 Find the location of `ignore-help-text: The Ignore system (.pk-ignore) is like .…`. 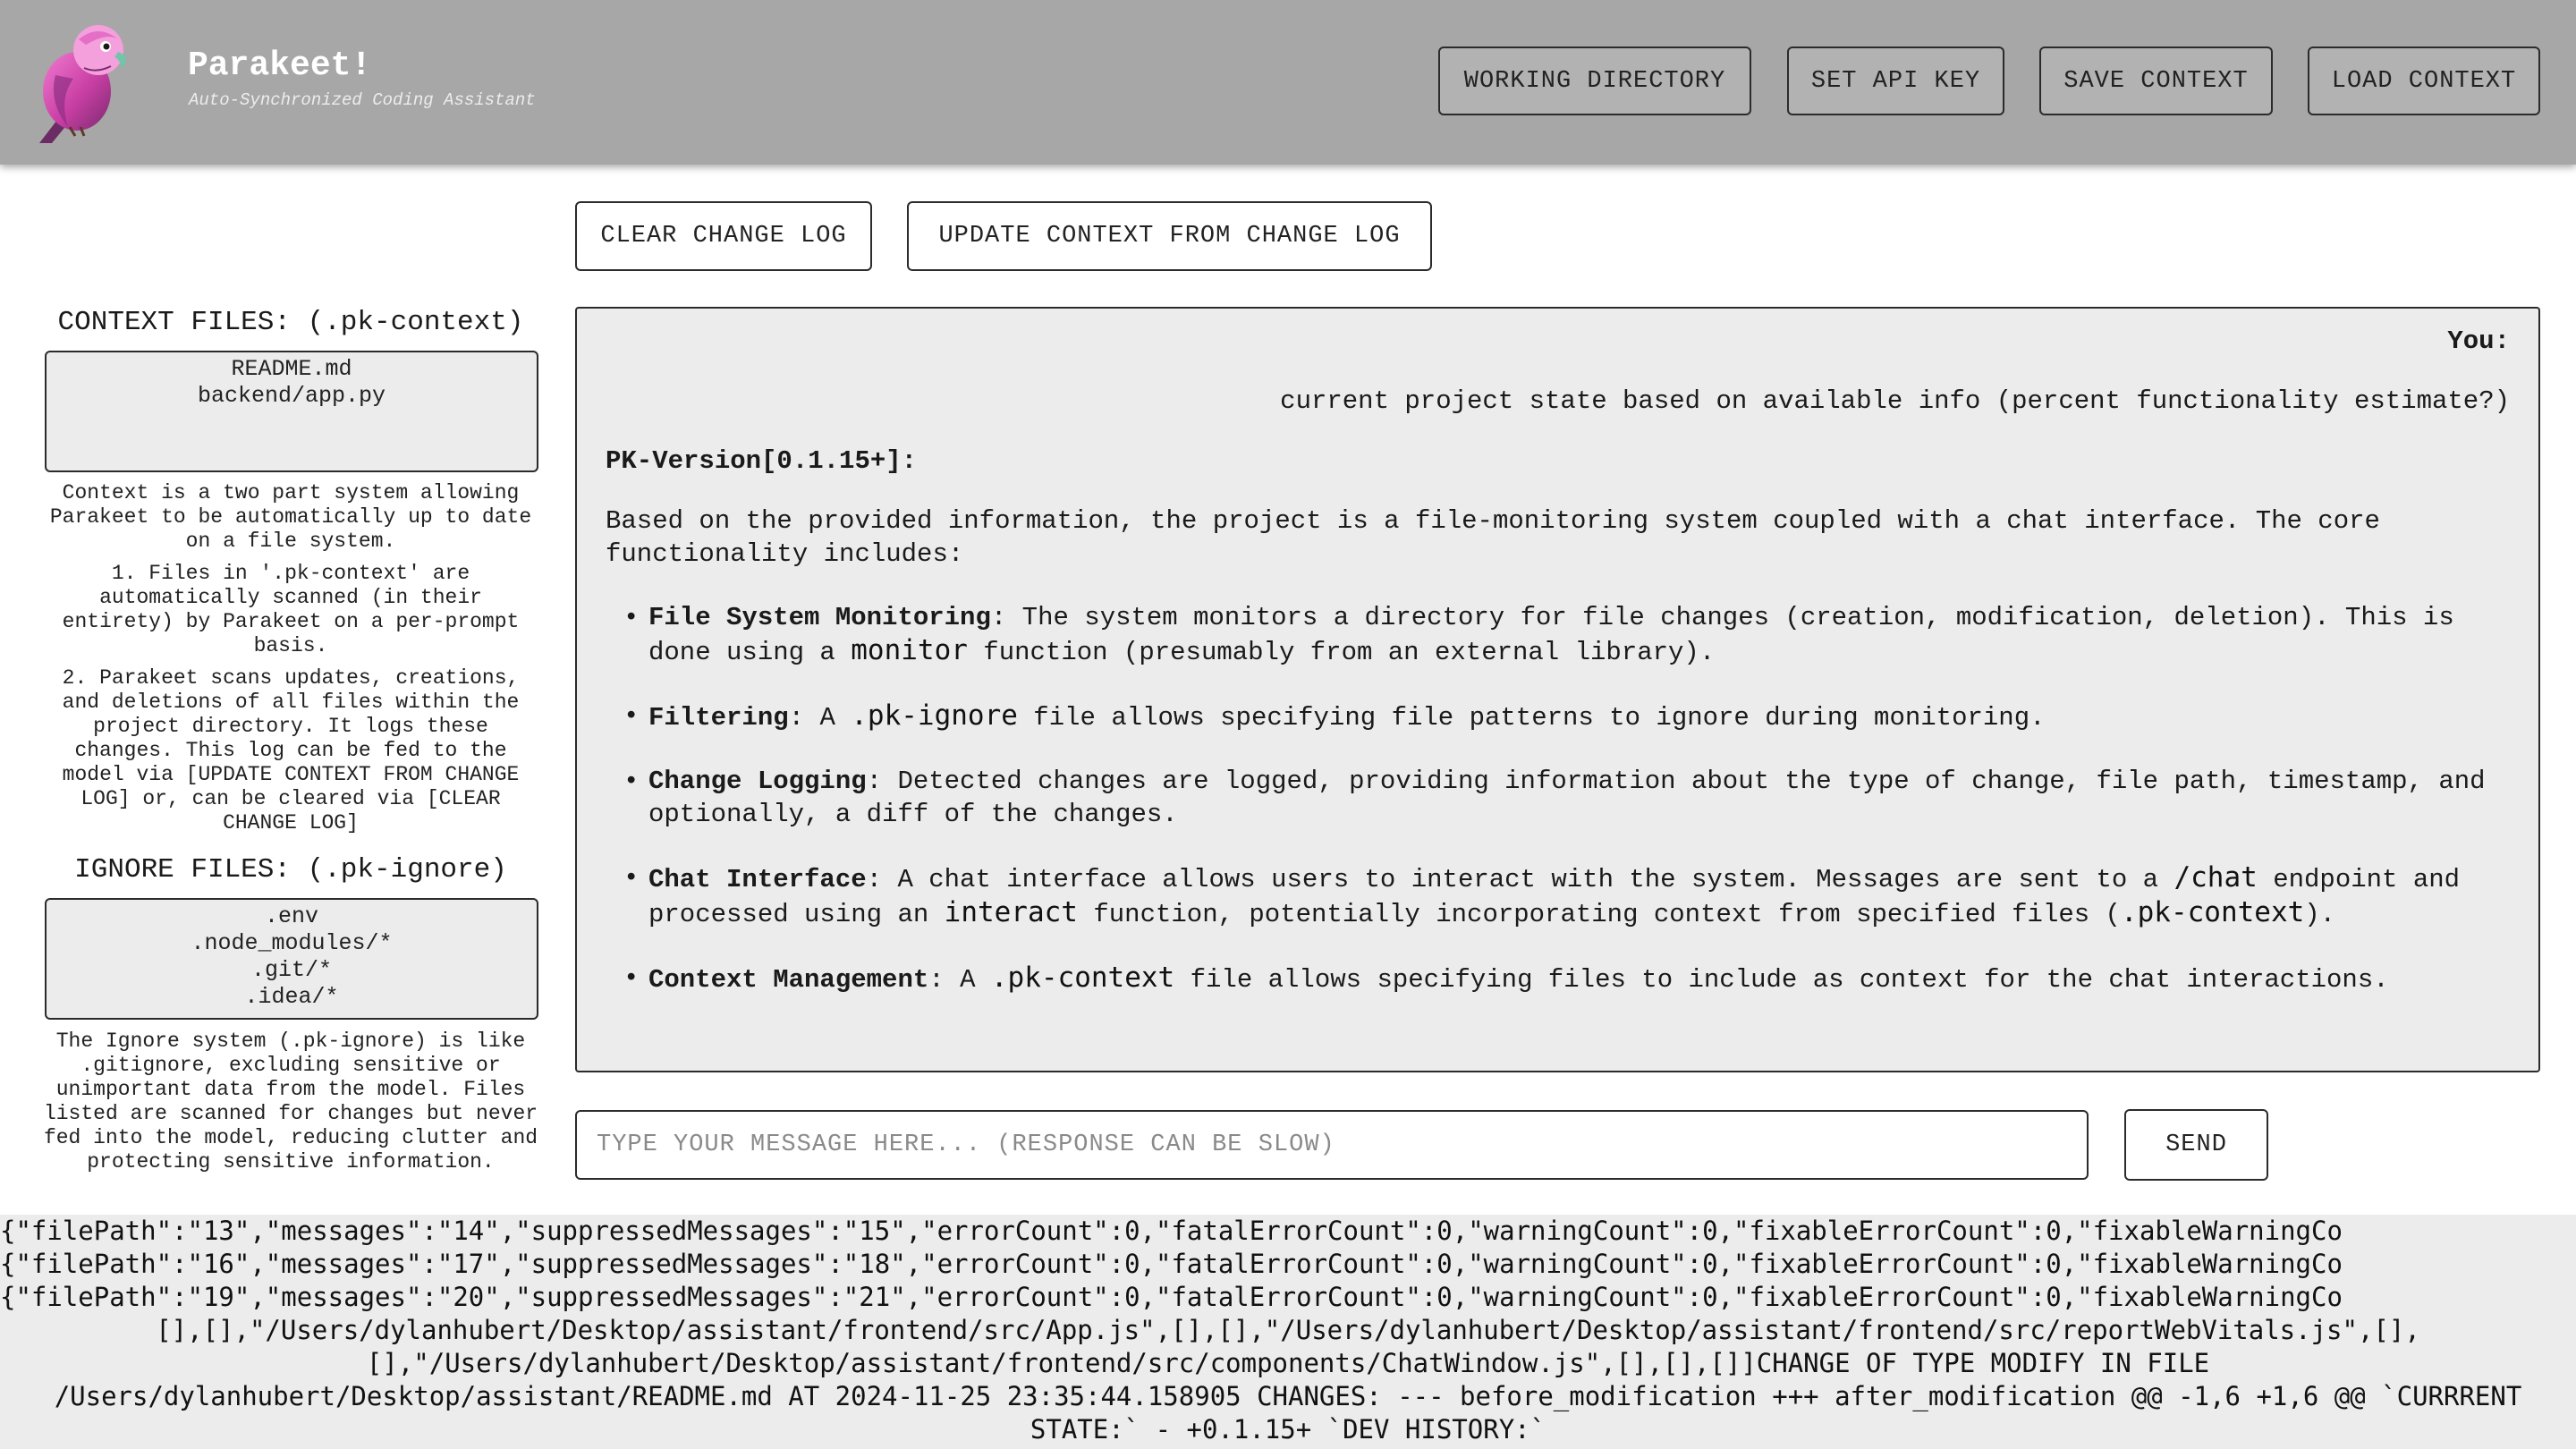

ignore-help-text: The Ignore system (.pk-ignore) is like .… is located at coordinates (290, 1102).